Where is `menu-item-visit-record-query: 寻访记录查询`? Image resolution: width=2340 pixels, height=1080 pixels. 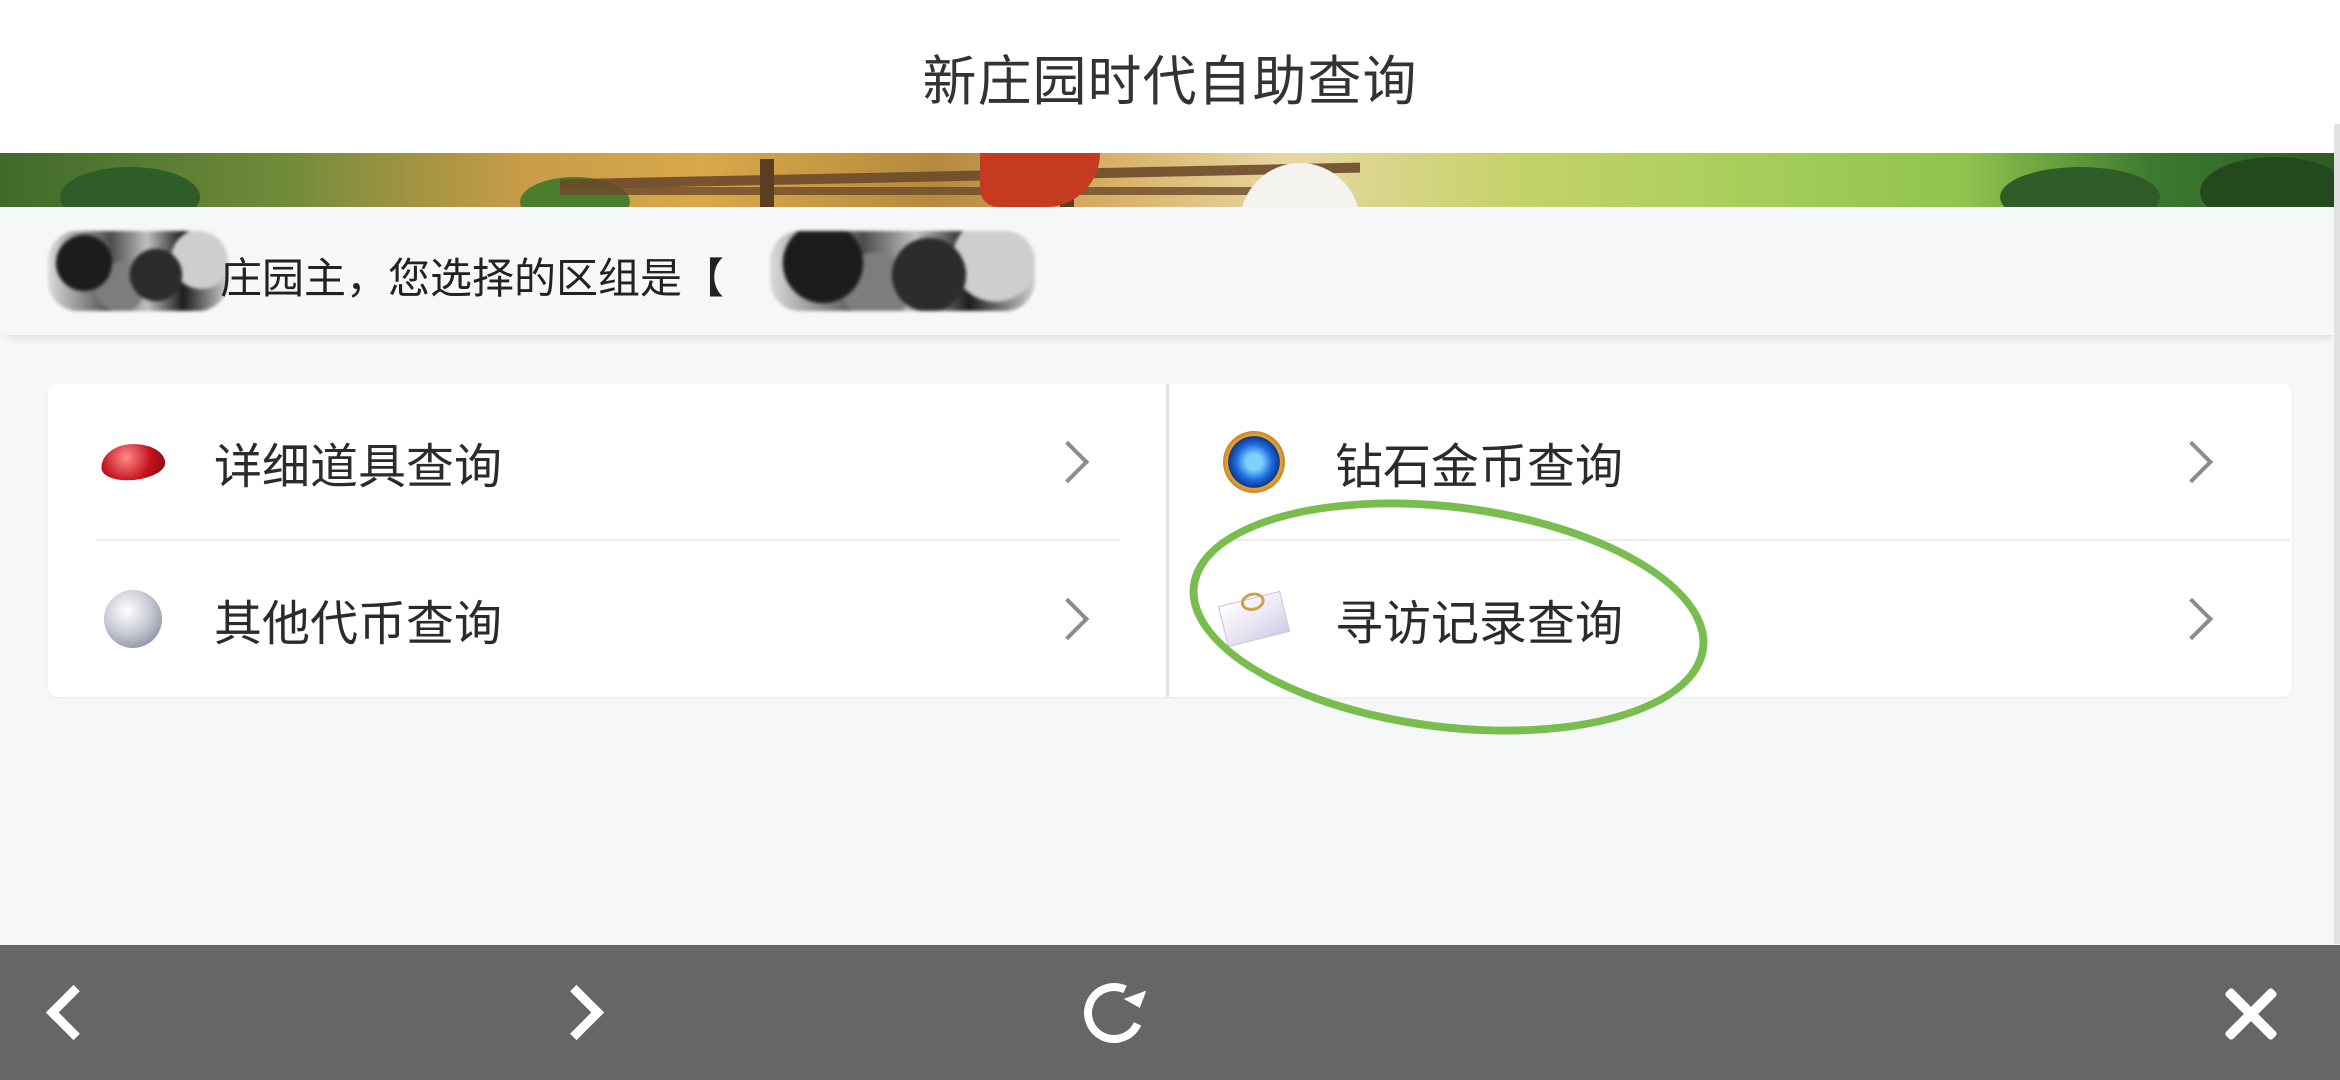
menu-item-visit-record-query: 寻访记录查询 is located at coordinates (1730, 619).